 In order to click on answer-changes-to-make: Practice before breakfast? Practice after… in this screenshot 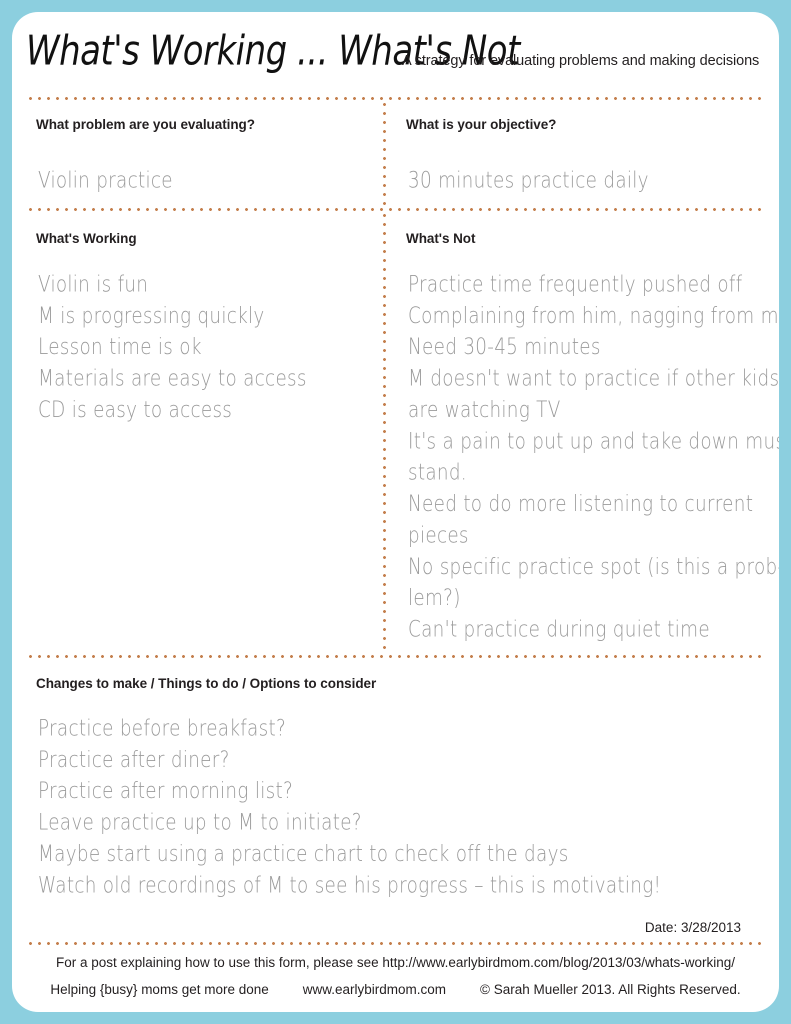, I will do `click(349, 806)`.